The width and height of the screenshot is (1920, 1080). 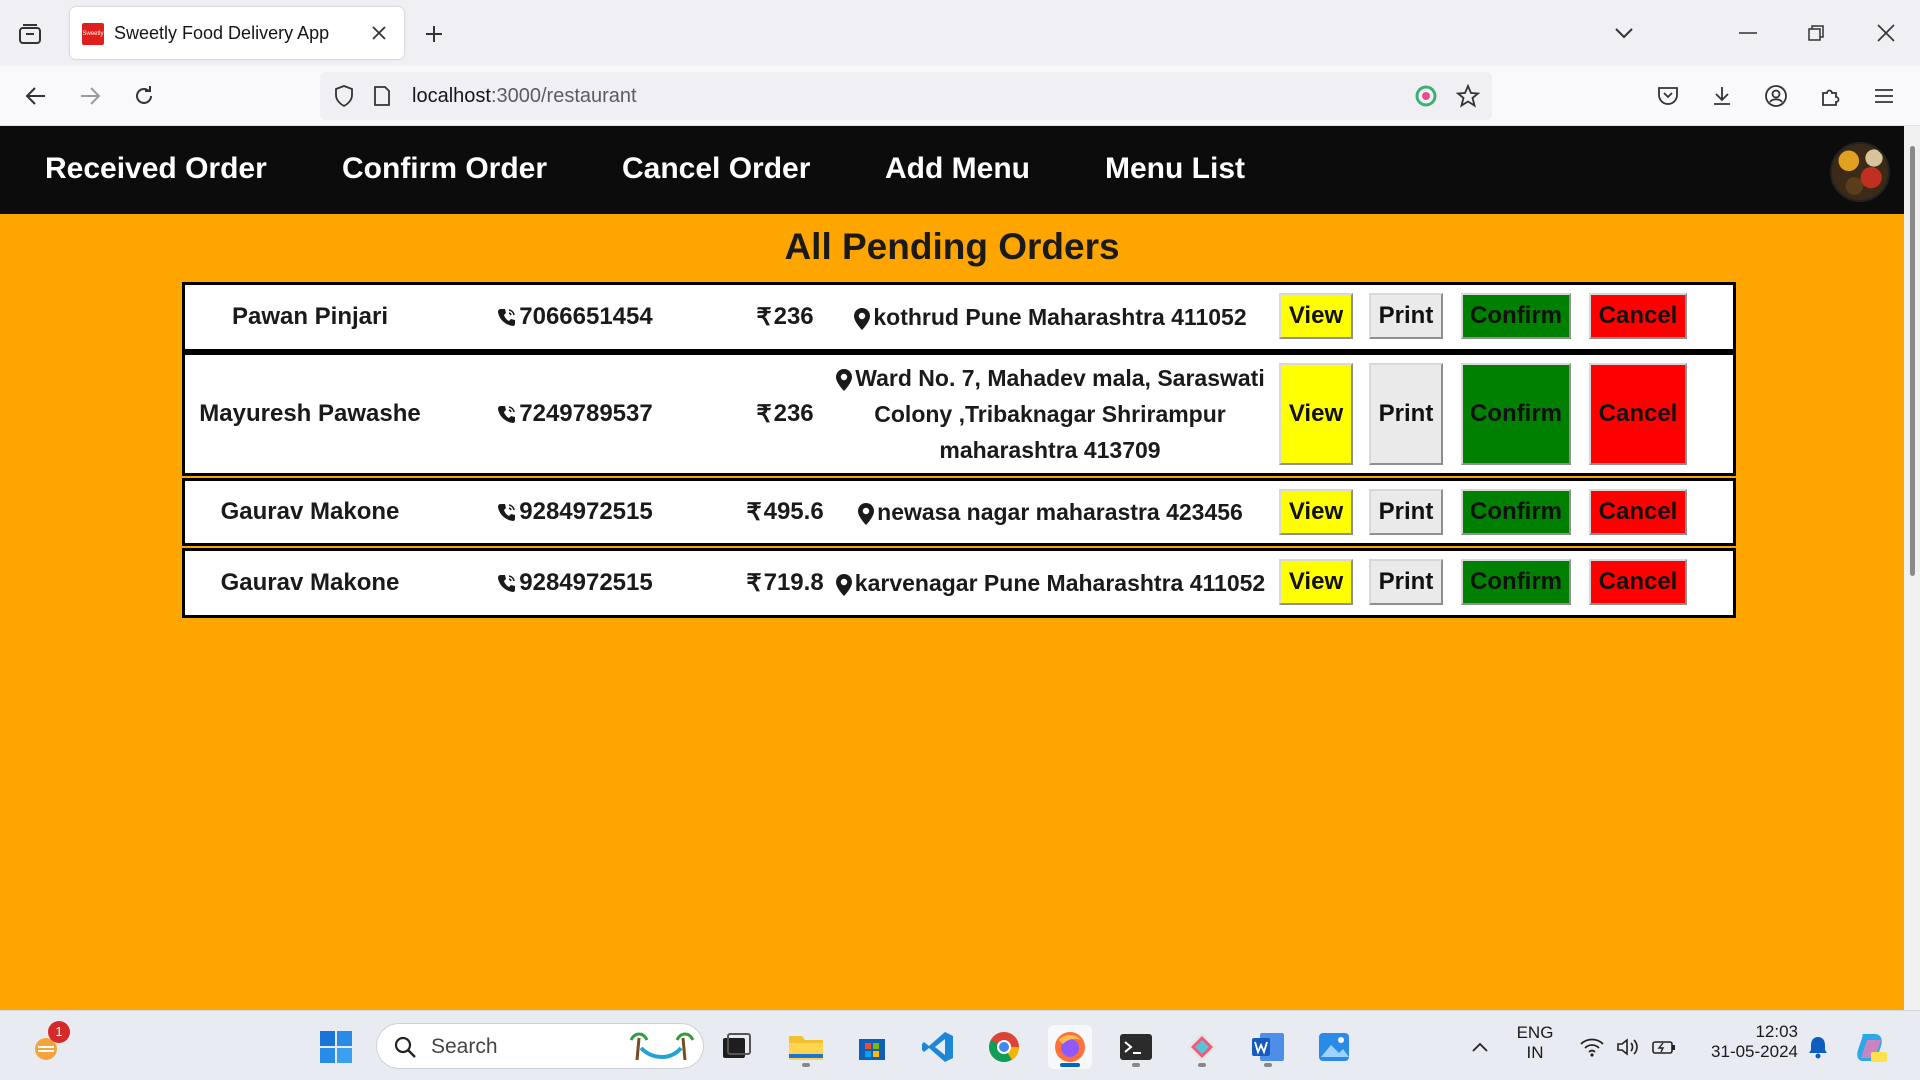 I want to click on volume-icon, so click(x=1628, y=1047).